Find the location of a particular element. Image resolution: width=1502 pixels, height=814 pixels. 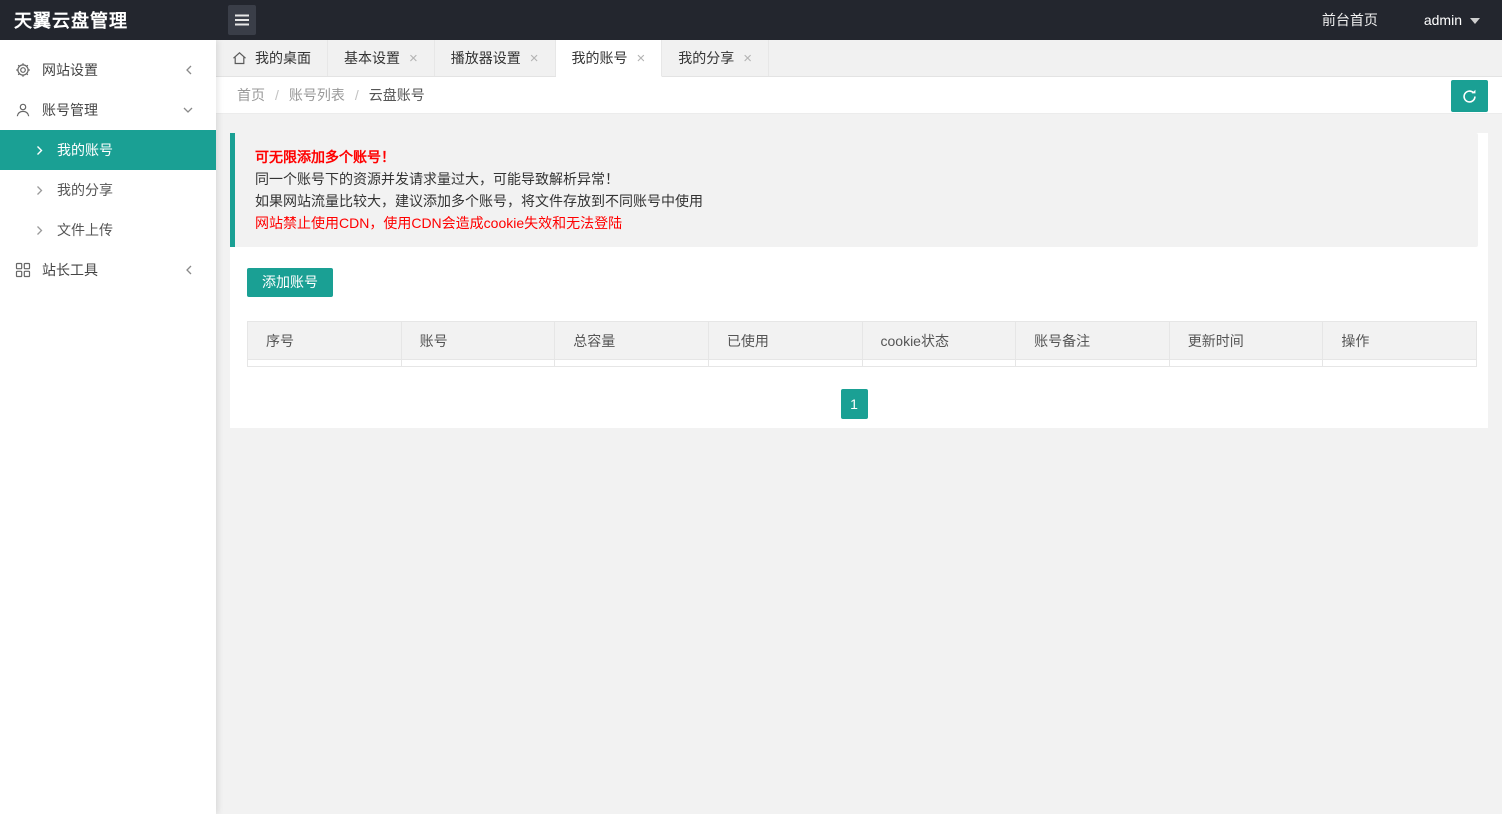

user-menu: admin is located at coordinates (1452, 20).